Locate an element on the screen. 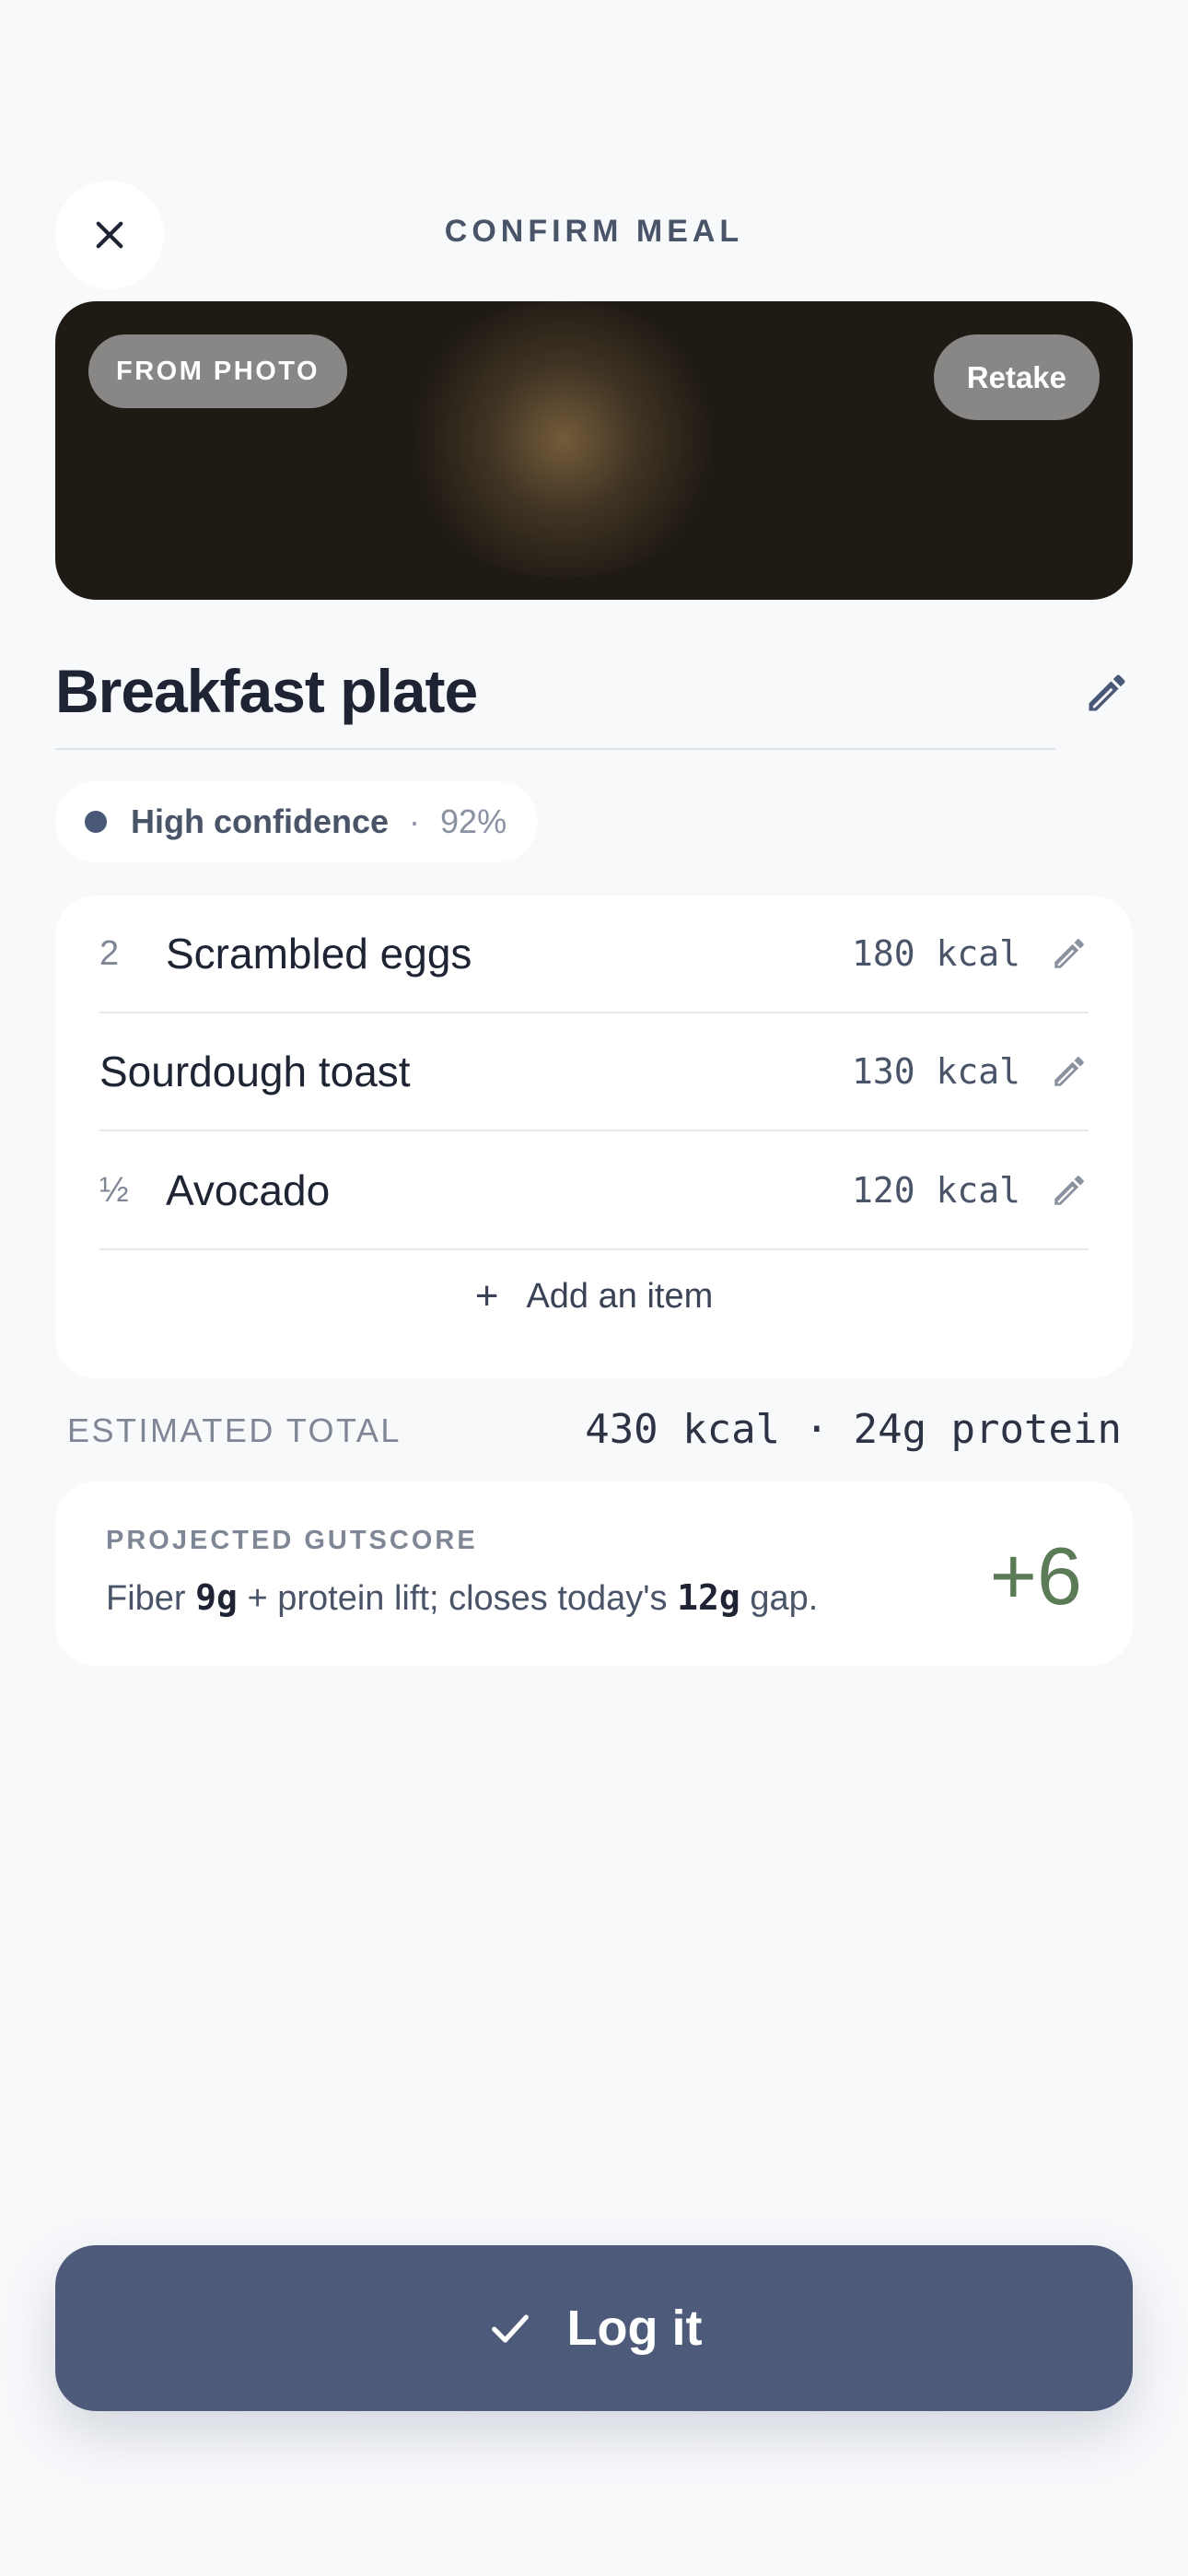 Image resolution: width=1188 pixels, height=2576 pixels. photo-source-badge: FROM PHOTO is located at coordinates (218, 371).